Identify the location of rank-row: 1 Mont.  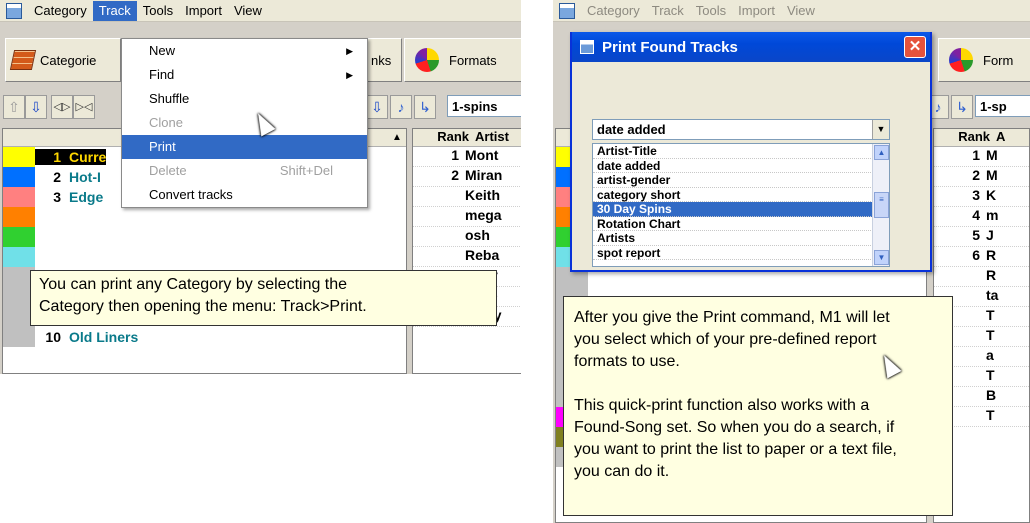
(467, 157).